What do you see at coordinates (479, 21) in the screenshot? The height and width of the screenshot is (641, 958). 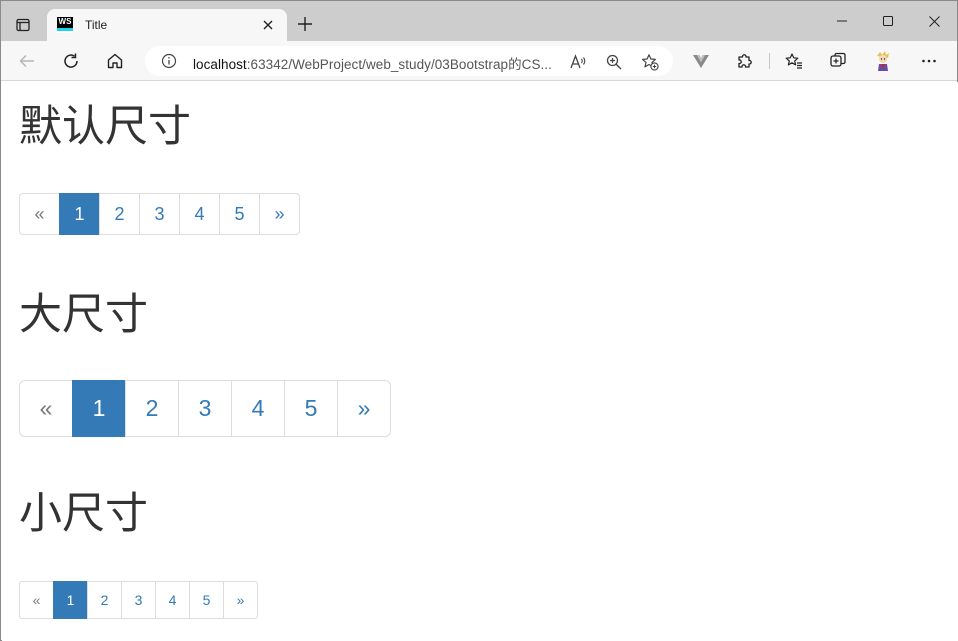 I see `tab-strip: WS Title` at bounding box center [479, 21].